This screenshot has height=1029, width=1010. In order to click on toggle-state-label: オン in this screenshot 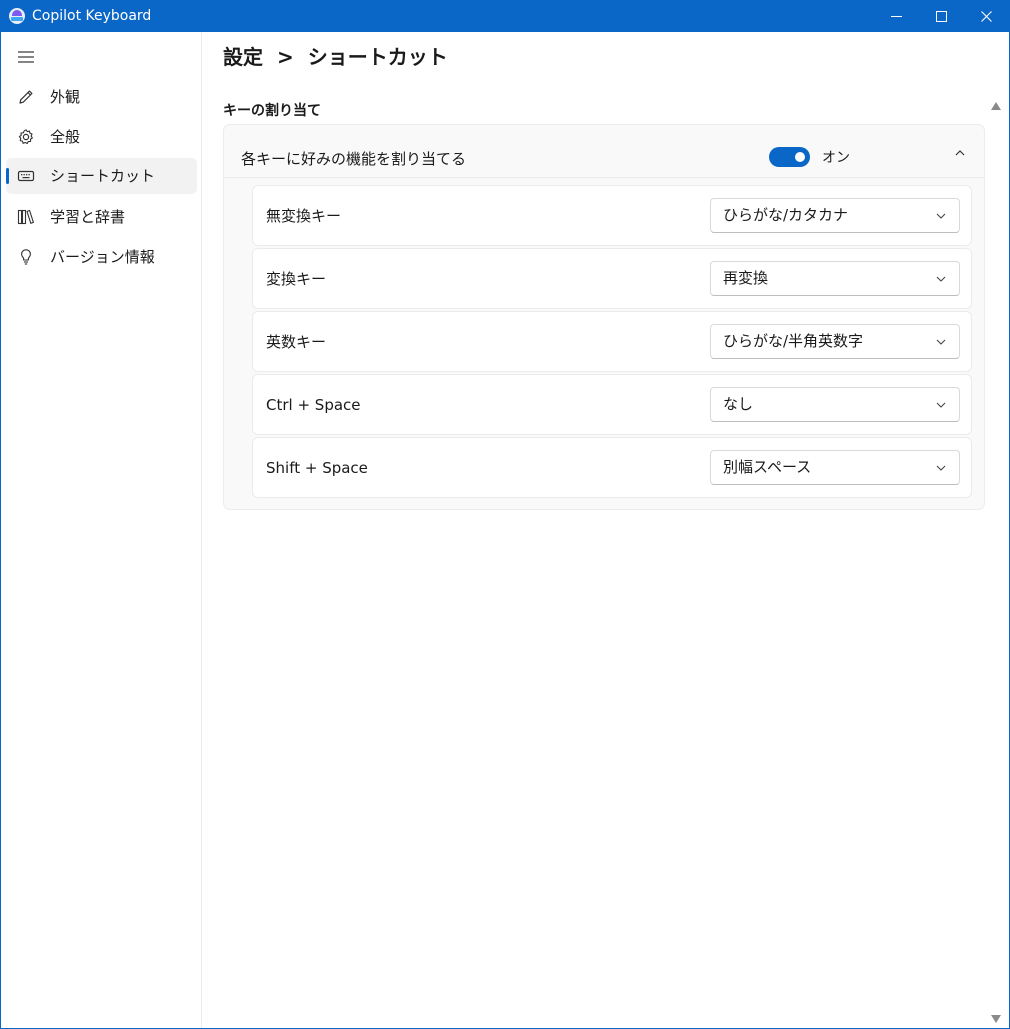, I will do `click(836, 158)`.